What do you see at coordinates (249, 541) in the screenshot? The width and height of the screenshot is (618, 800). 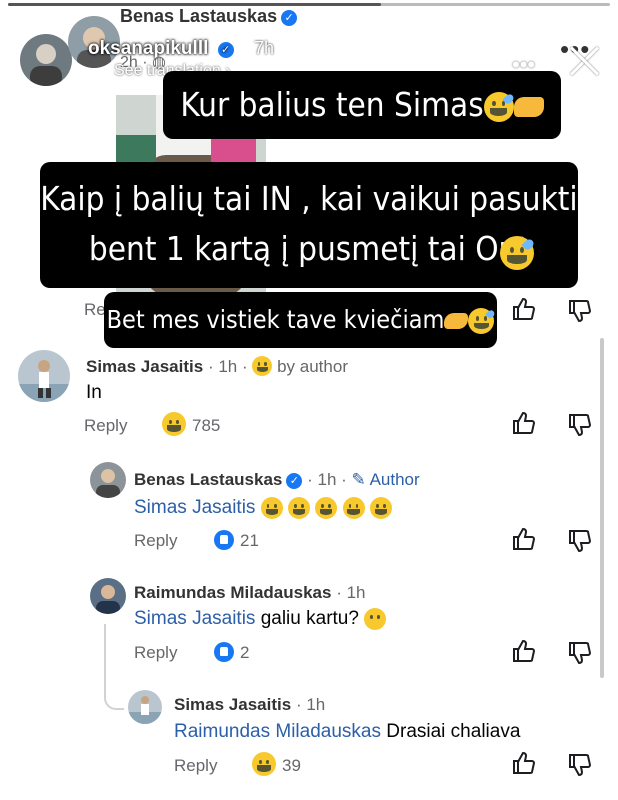 I see `reaction-count: 21` at bounding box center [249, 541].